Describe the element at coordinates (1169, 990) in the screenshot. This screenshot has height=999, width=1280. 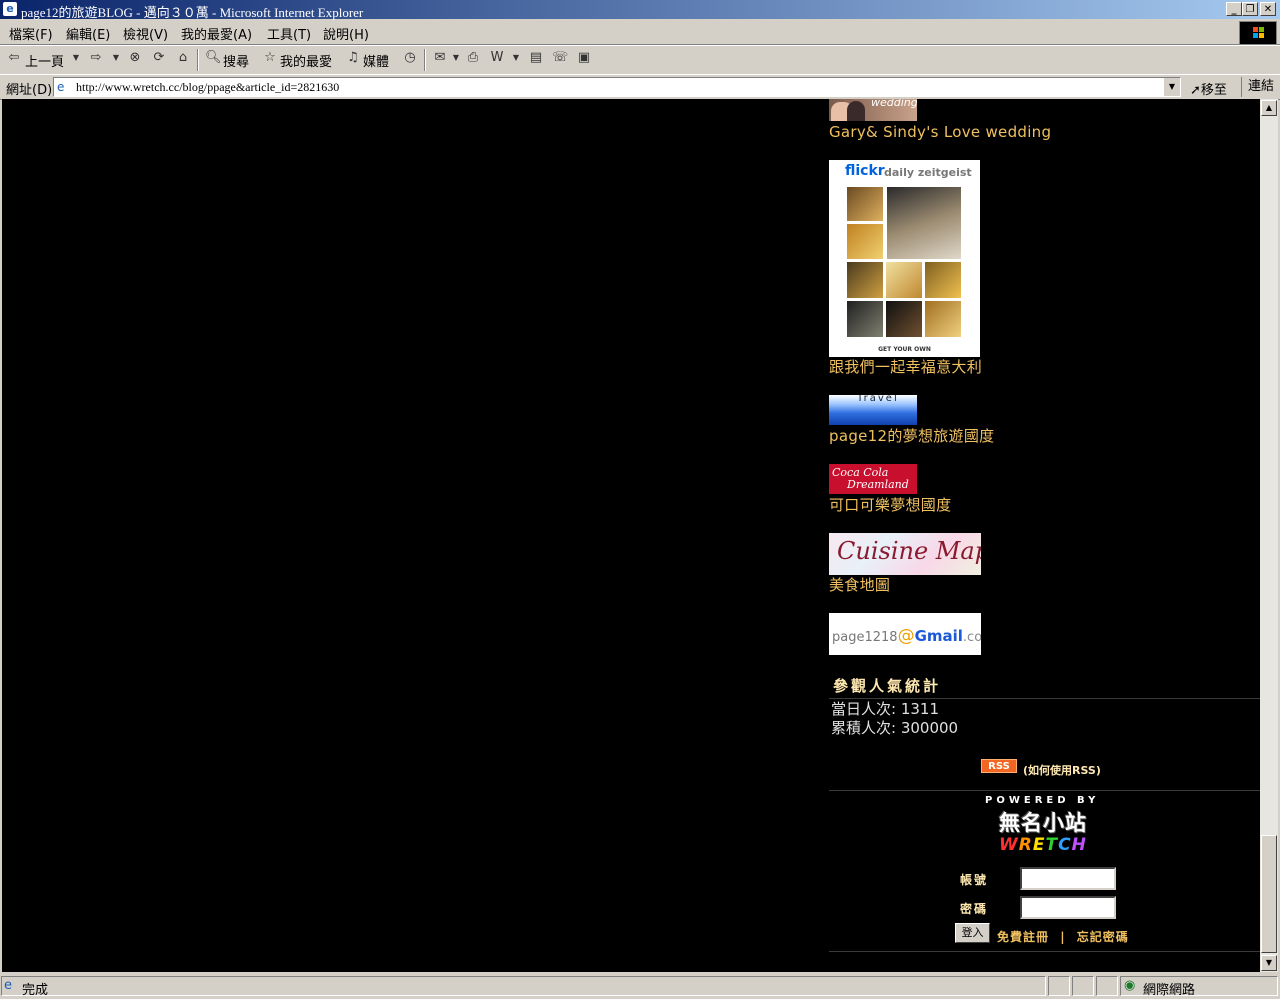
I see `zone-text: 網際網路` at that location.